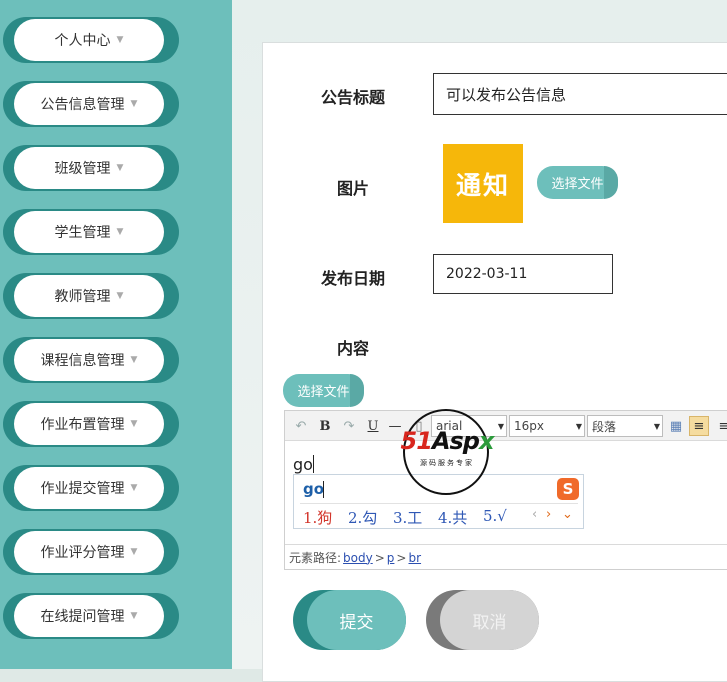 The width and height of the screenshot is (727, 682). Describe the element at coordinates (547, 426) in the screenshot. I see `font-size-select: 16px ▼` at that location.